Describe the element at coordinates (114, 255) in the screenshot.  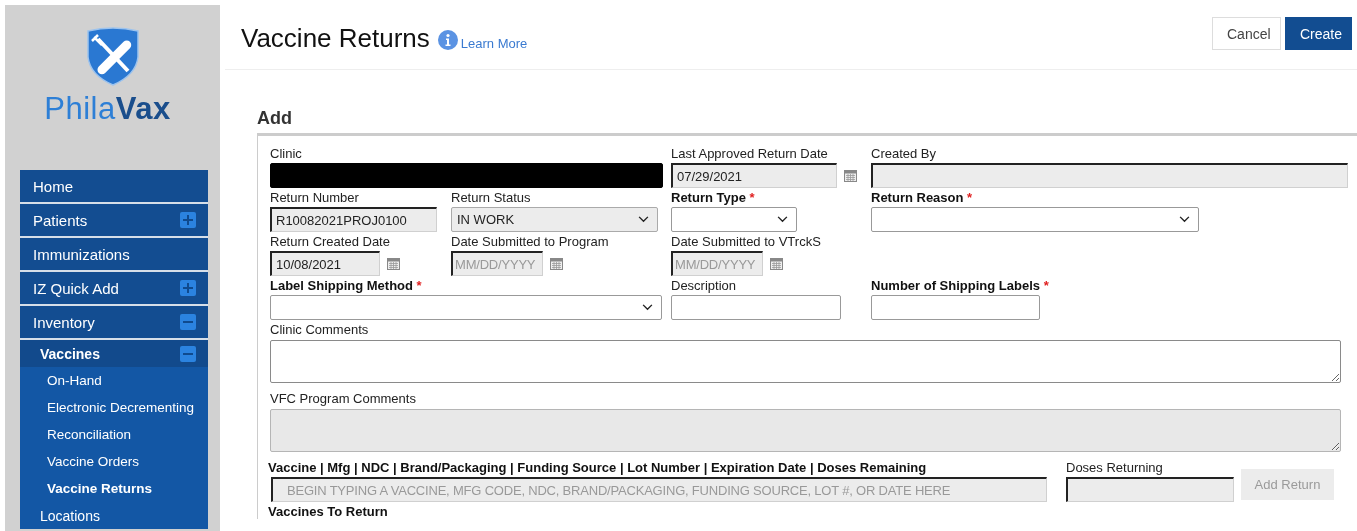
I see `nav-item: Immunizations` at that location.